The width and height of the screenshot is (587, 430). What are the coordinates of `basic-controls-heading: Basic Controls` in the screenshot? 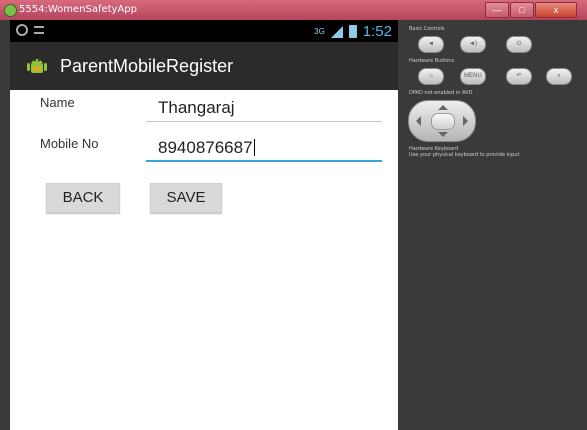 It's located at (427, 29).